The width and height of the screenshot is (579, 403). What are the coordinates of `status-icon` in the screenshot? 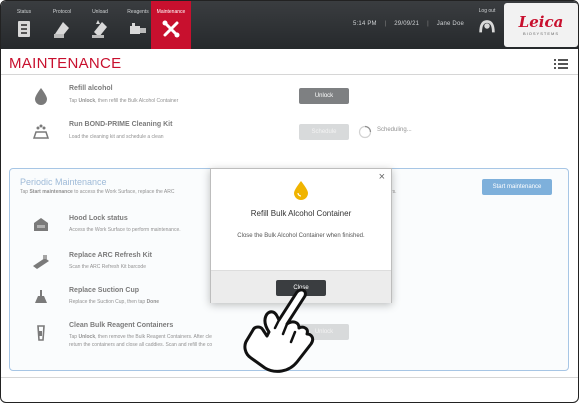 It's located at (24, 29).